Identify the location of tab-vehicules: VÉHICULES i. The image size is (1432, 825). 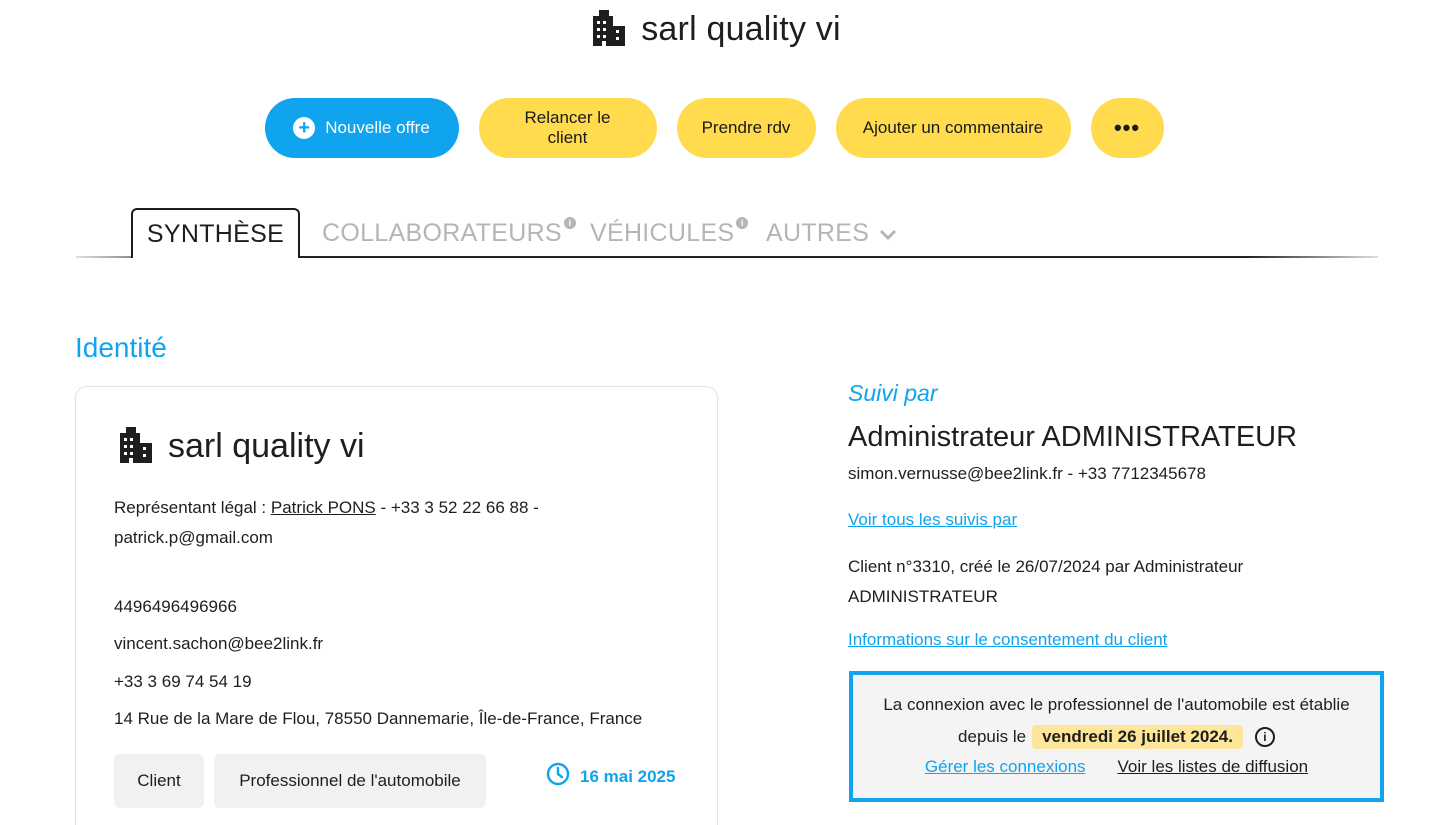
(669, 233).